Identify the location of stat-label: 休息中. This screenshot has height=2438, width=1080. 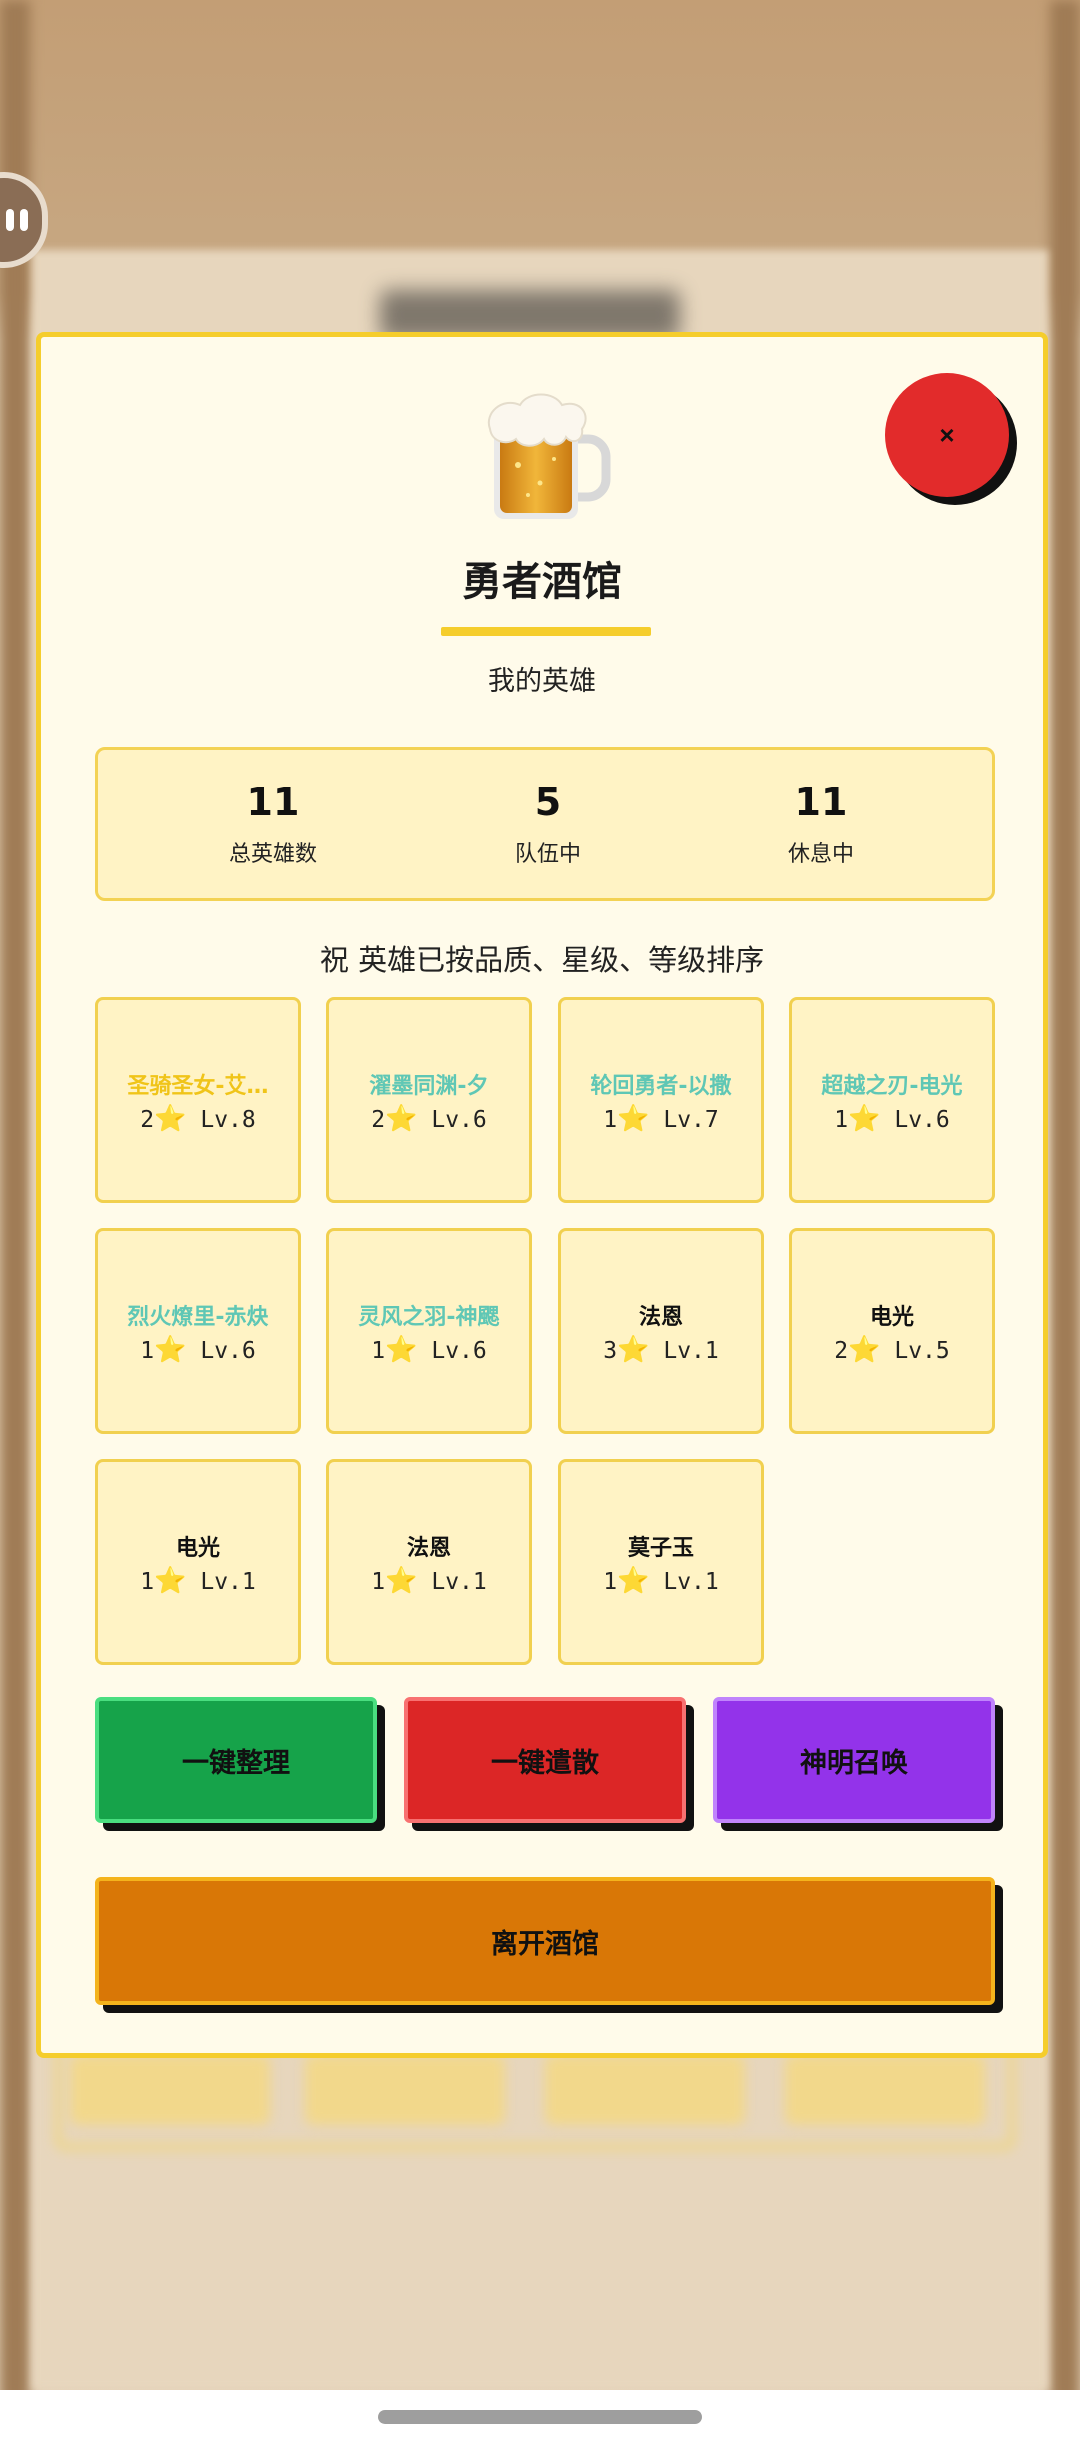
(820, 854).